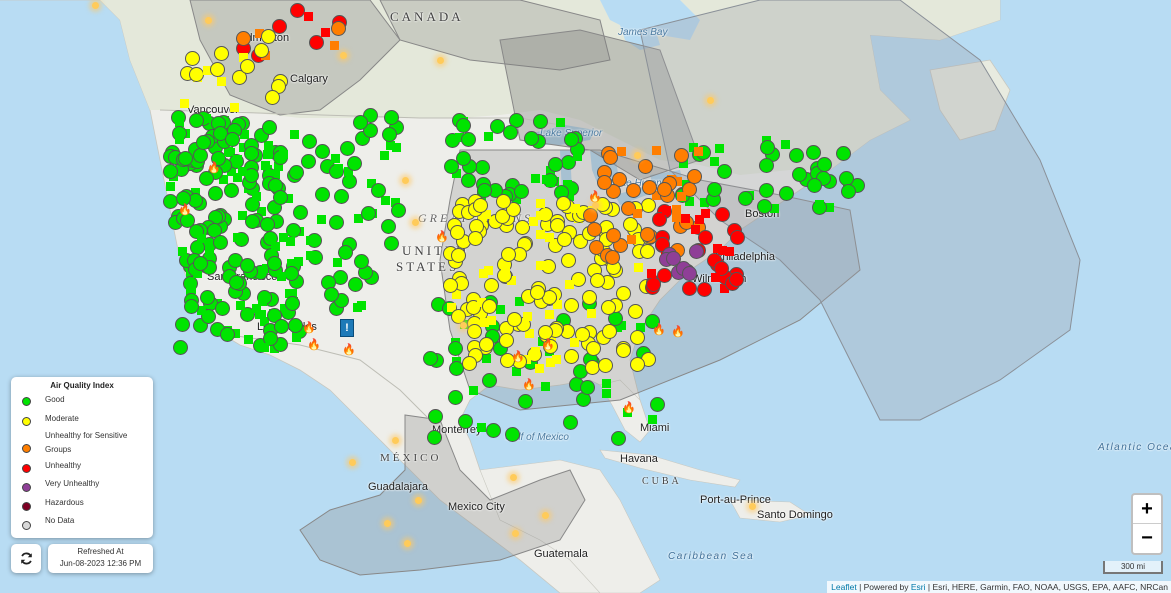 Image resolution: width=1171 pixels, height=593 pixels. I want to click on alert-icon: !, so click(347, 328).